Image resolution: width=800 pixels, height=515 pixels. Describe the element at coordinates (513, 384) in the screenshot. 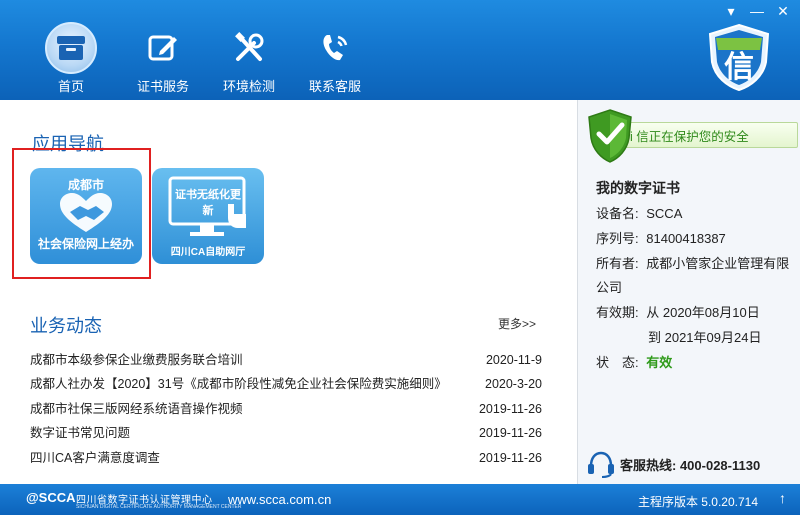

I see `news-date: 2020-3-20` at that location.